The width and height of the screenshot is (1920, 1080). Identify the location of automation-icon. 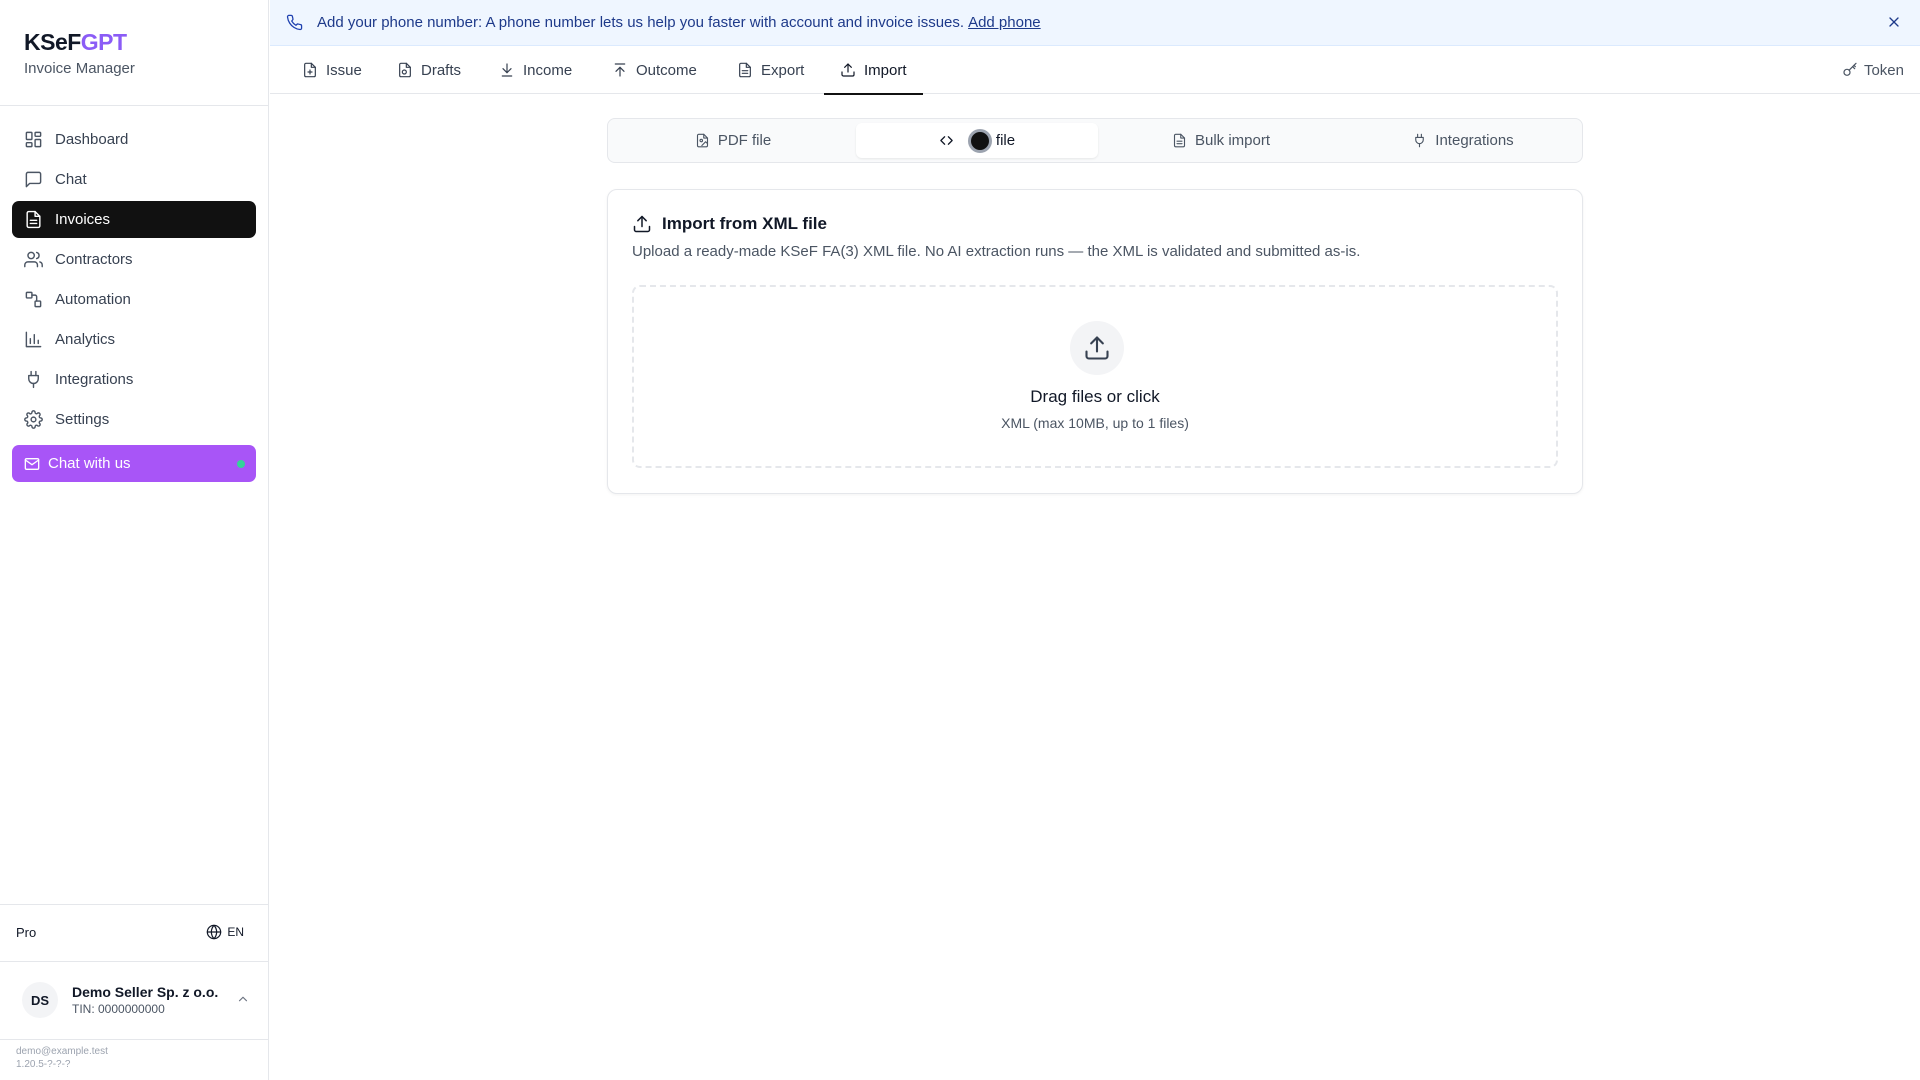
(33, 299).